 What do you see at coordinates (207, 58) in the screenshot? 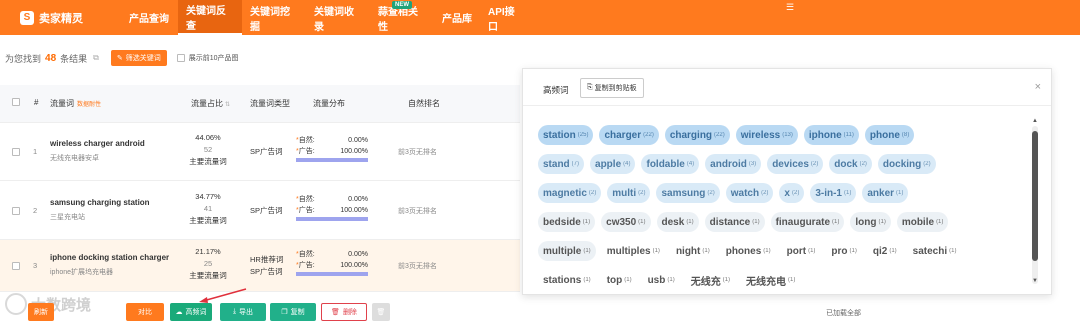
I see `show-top-products-toggle: 展示前10产品图` at bounding box center [207, 58].